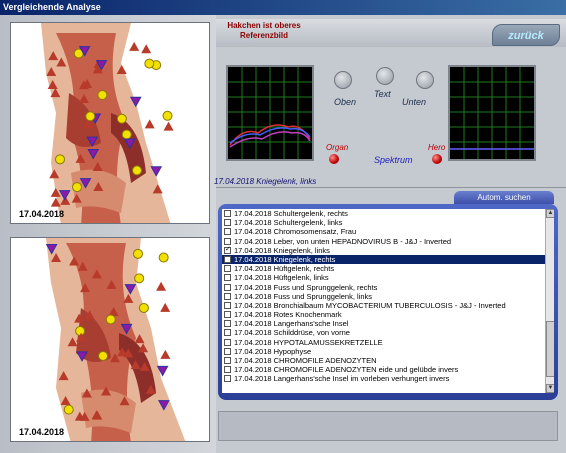 This screenshot has width=566, height=453. I want to click on list-item: 17.04.2018 Schultergelenk, rechts, so click(388, 213).